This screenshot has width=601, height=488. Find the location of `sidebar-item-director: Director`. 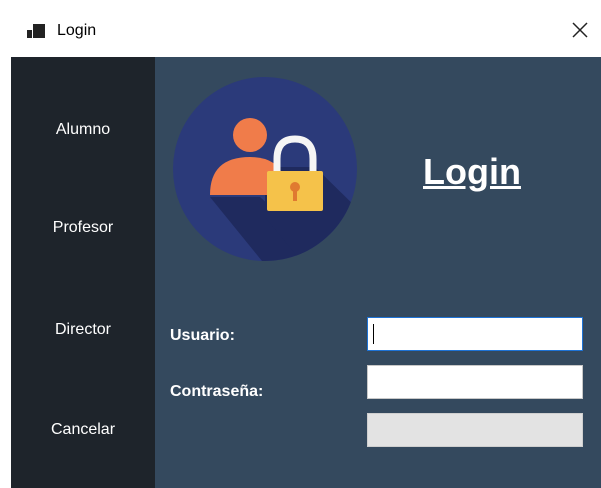

sidebar-item-director: Director is located at coordinates (83, 330).